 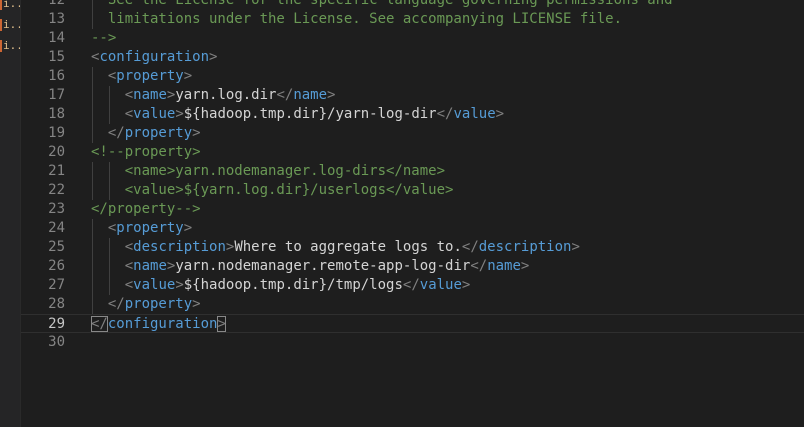 What do you see at coordinates (56, 57) in the screenshot?
I see `line-number: 15` at bounding box center [56, 57].